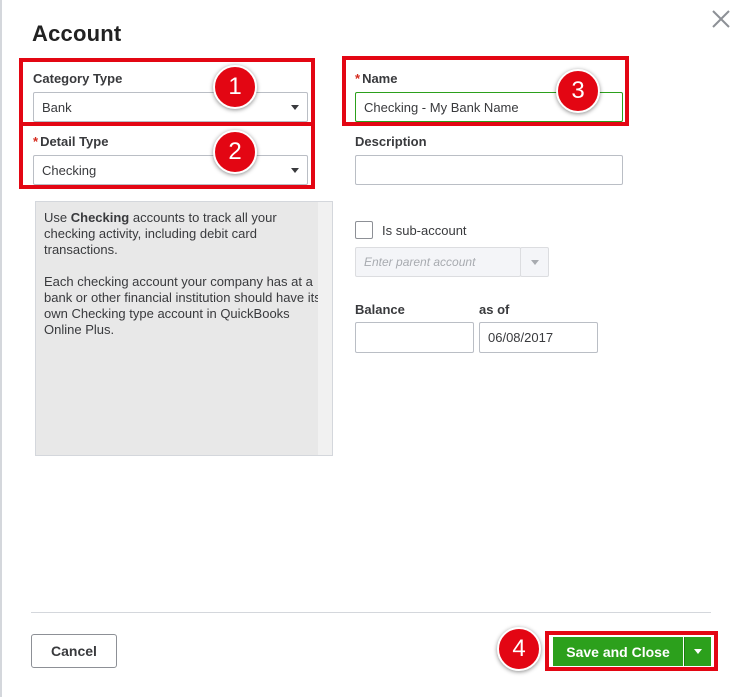 The width and height of the screenshot is (740, 697). I want to click on sub-account-label: Is sub-account, so click(424, 230).